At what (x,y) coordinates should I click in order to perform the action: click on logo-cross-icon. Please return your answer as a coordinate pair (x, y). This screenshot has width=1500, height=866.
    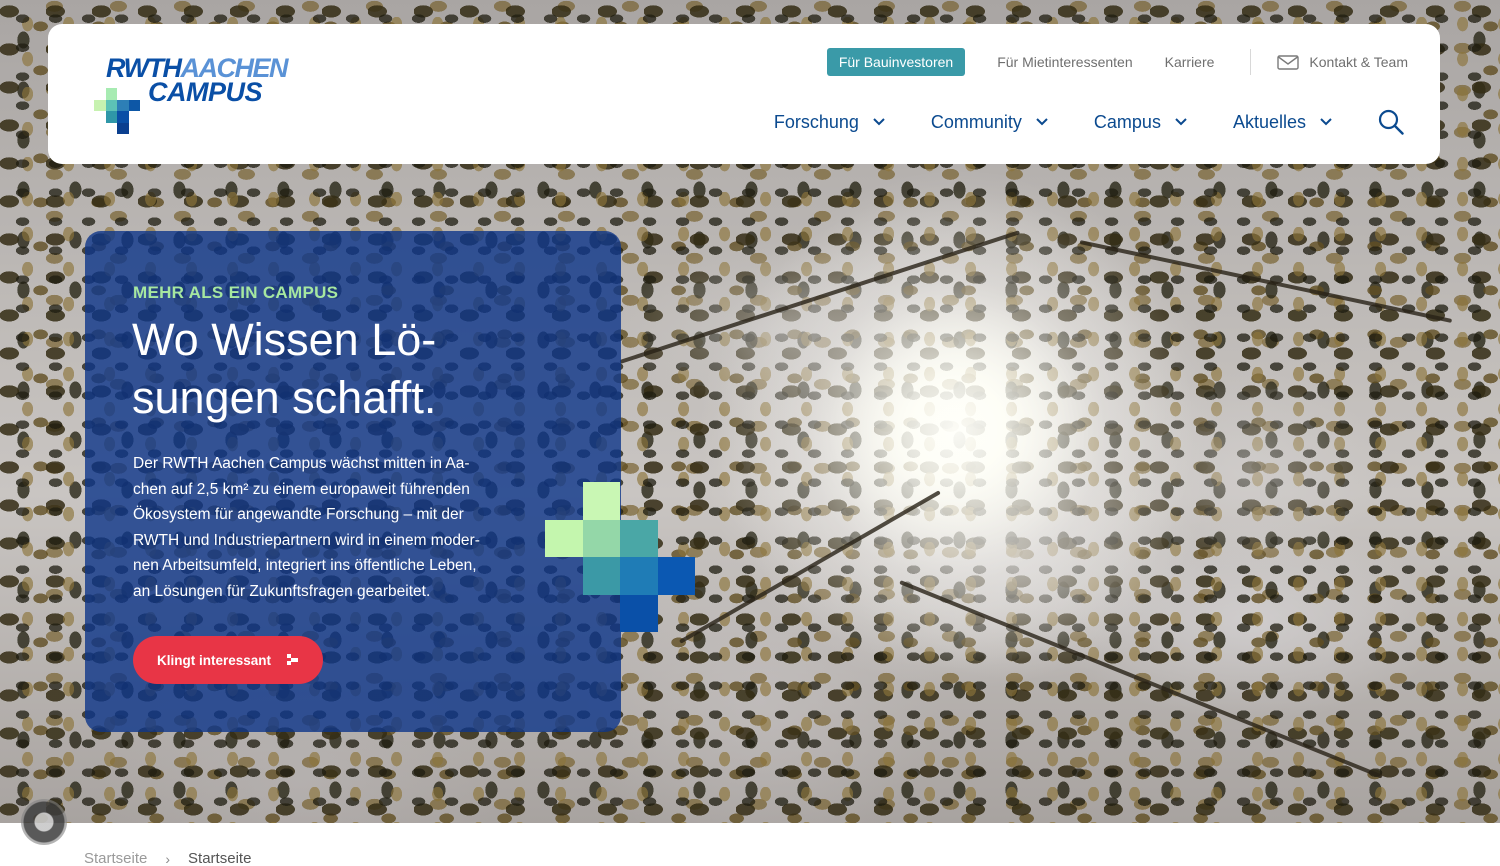
    Looking at the image, I should click on (117, 111).